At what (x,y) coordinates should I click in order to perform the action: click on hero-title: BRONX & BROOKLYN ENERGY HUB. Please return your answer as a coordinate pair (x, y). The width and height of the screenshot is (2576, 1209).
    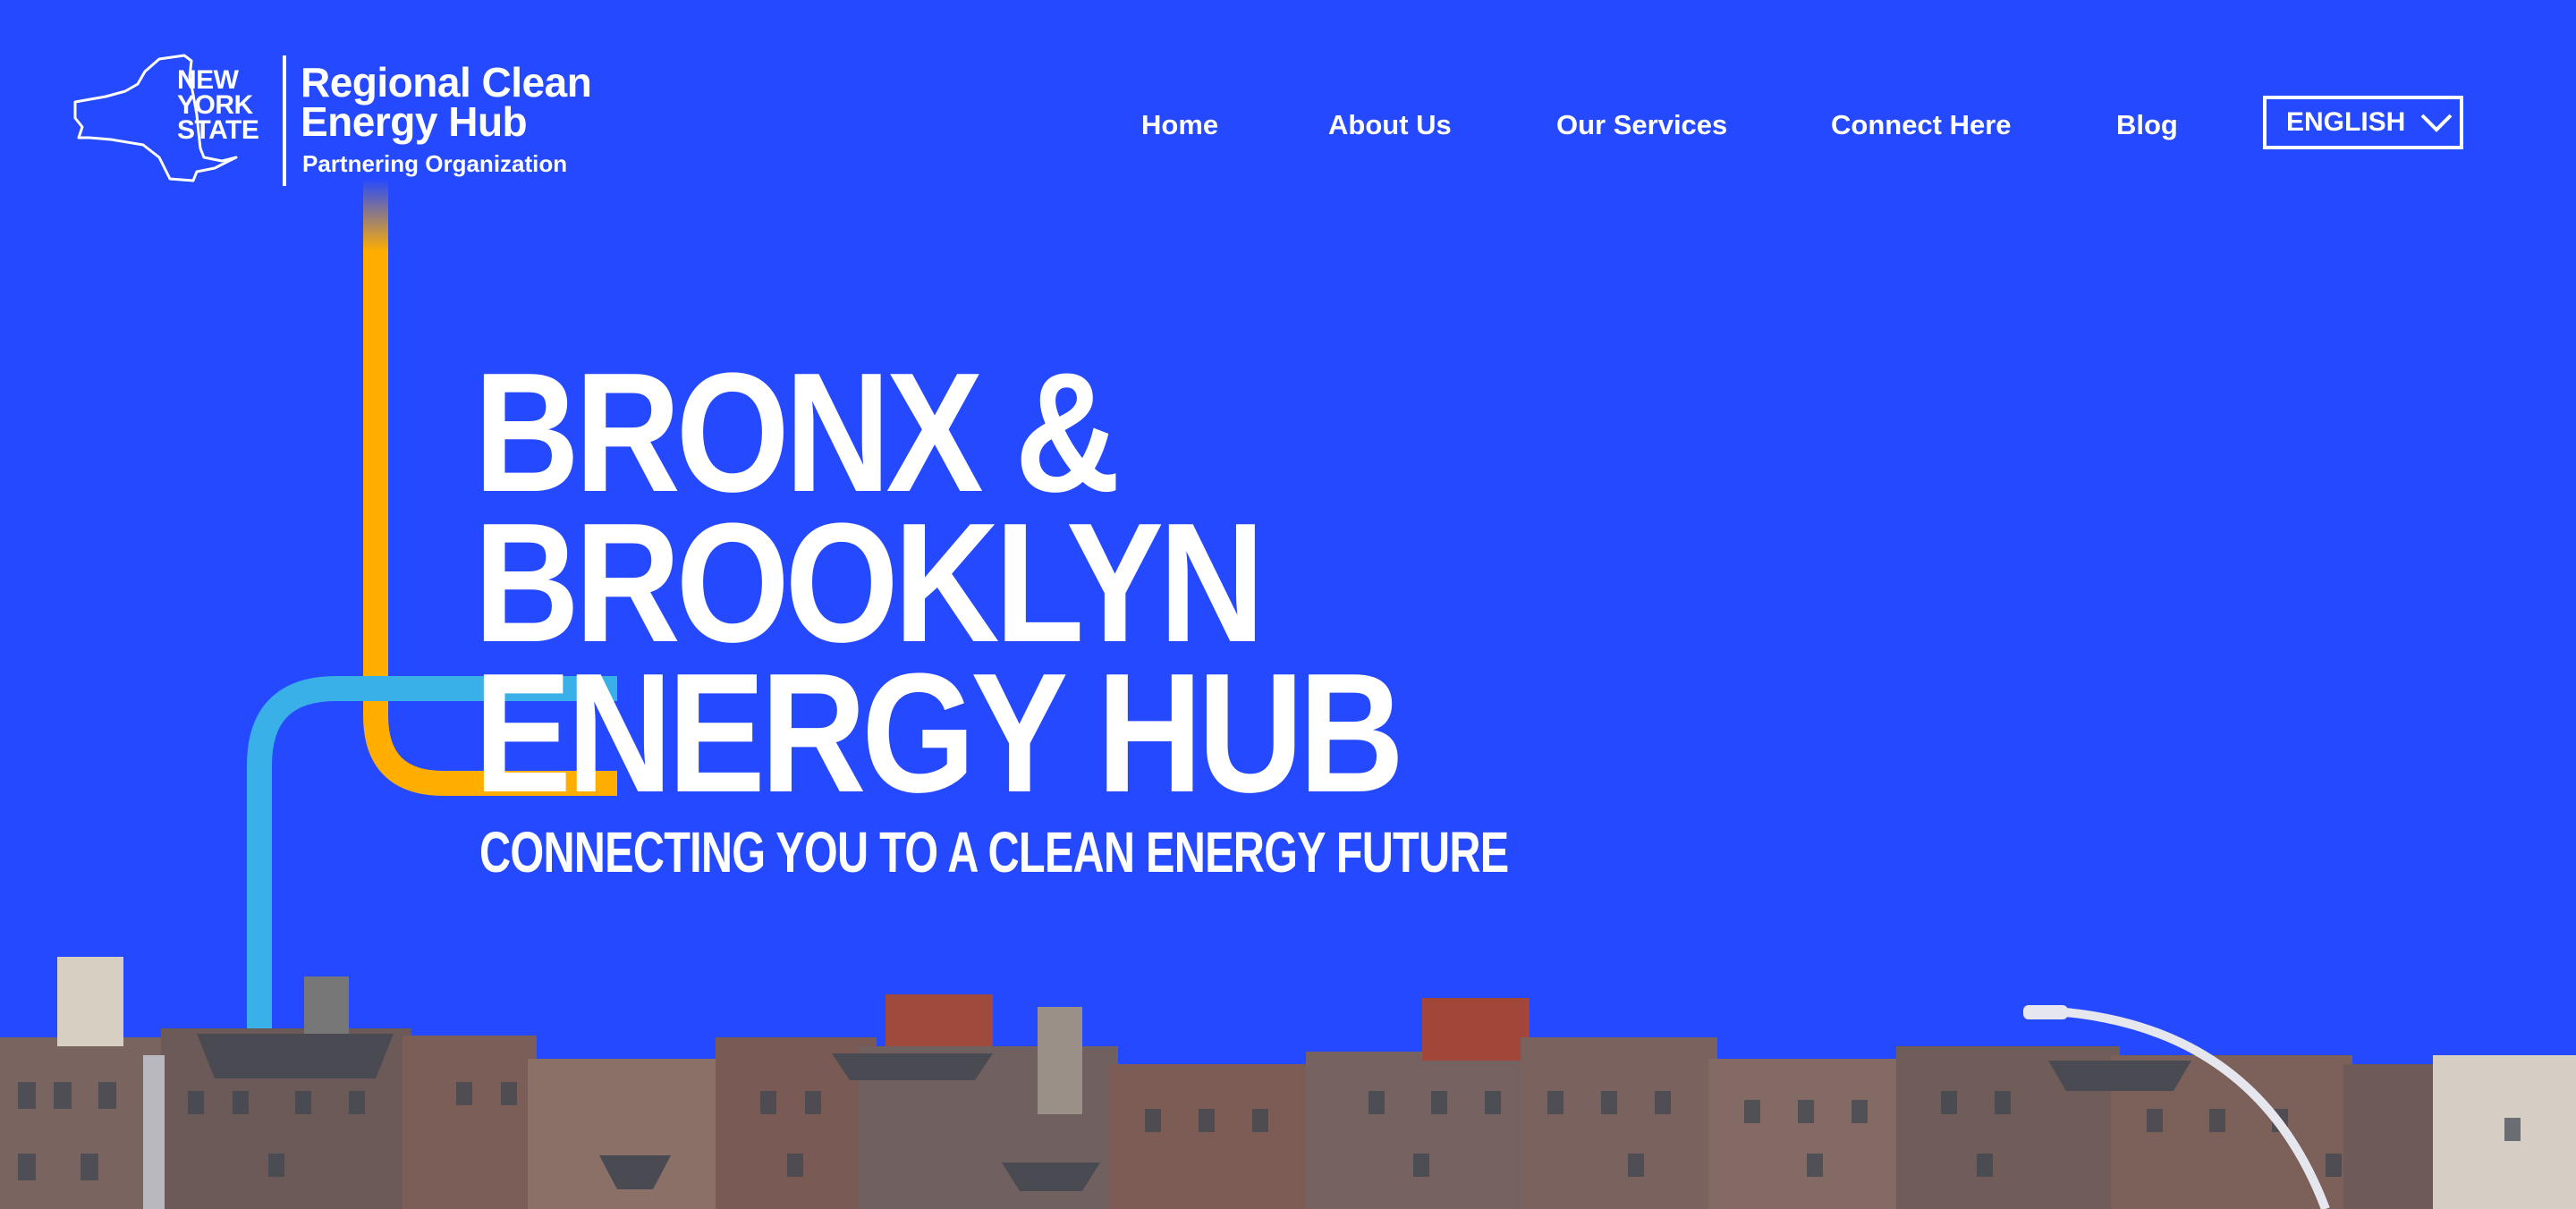
    Looking at the image, I should click on (939, 583).